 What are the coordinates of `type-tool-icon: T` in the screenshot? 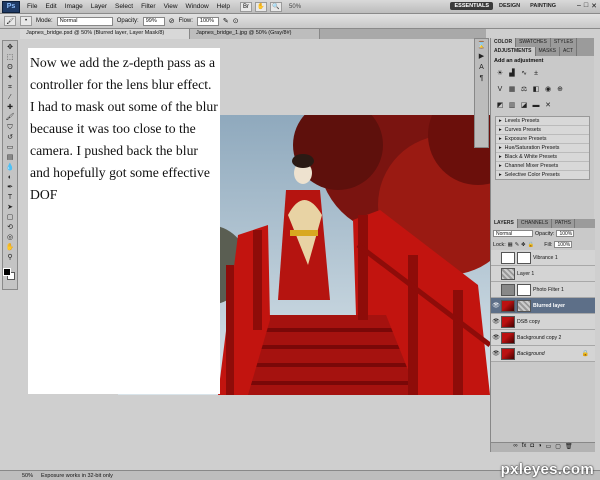 It's located at (10, 197).